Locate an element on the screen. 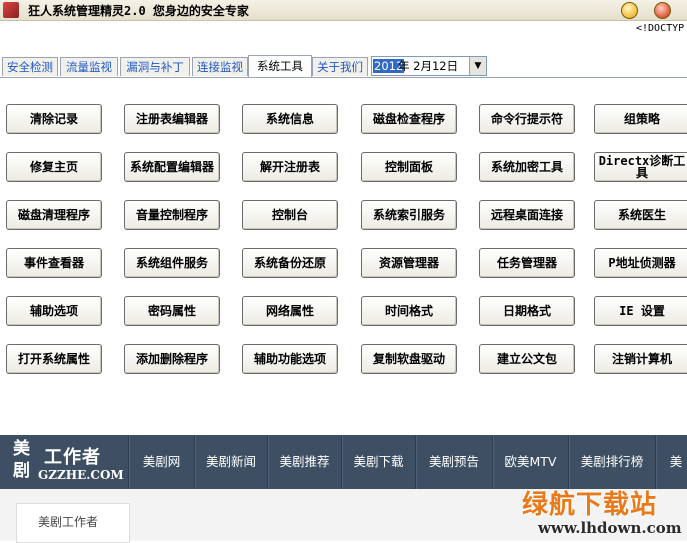 The image size is (687, 543). tool-button: 添加删除程序 is located at coordinates (172, 359).